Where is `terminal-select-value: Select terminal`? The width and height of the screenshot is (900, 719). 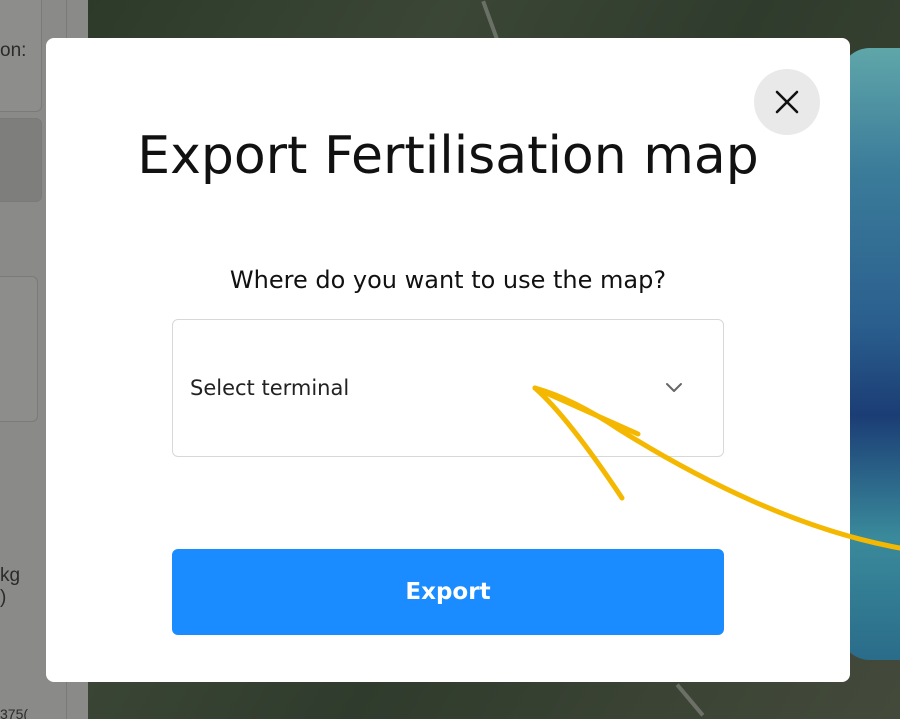 terminal-select-value: Select terminal is located at coordinates (270, 388).